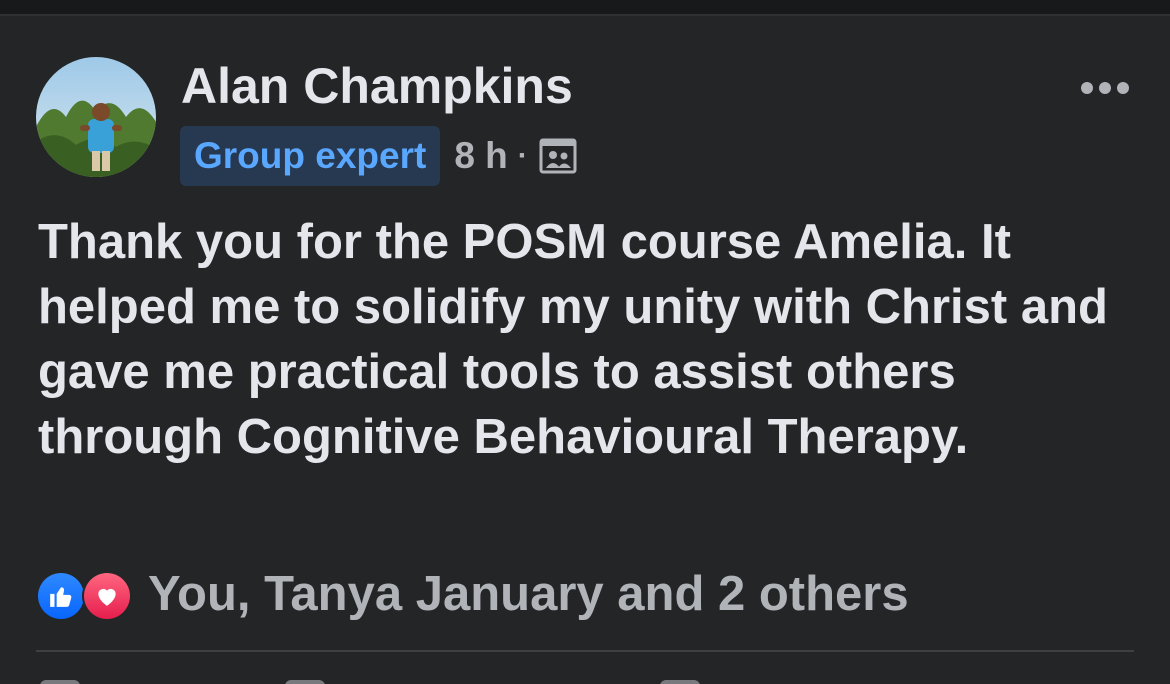 The height and width of the screenshot is (684, 1170). What do you see at coordinates (96, 117) in the screenshot?
I see `avatar` at bounding box center [96, 117].